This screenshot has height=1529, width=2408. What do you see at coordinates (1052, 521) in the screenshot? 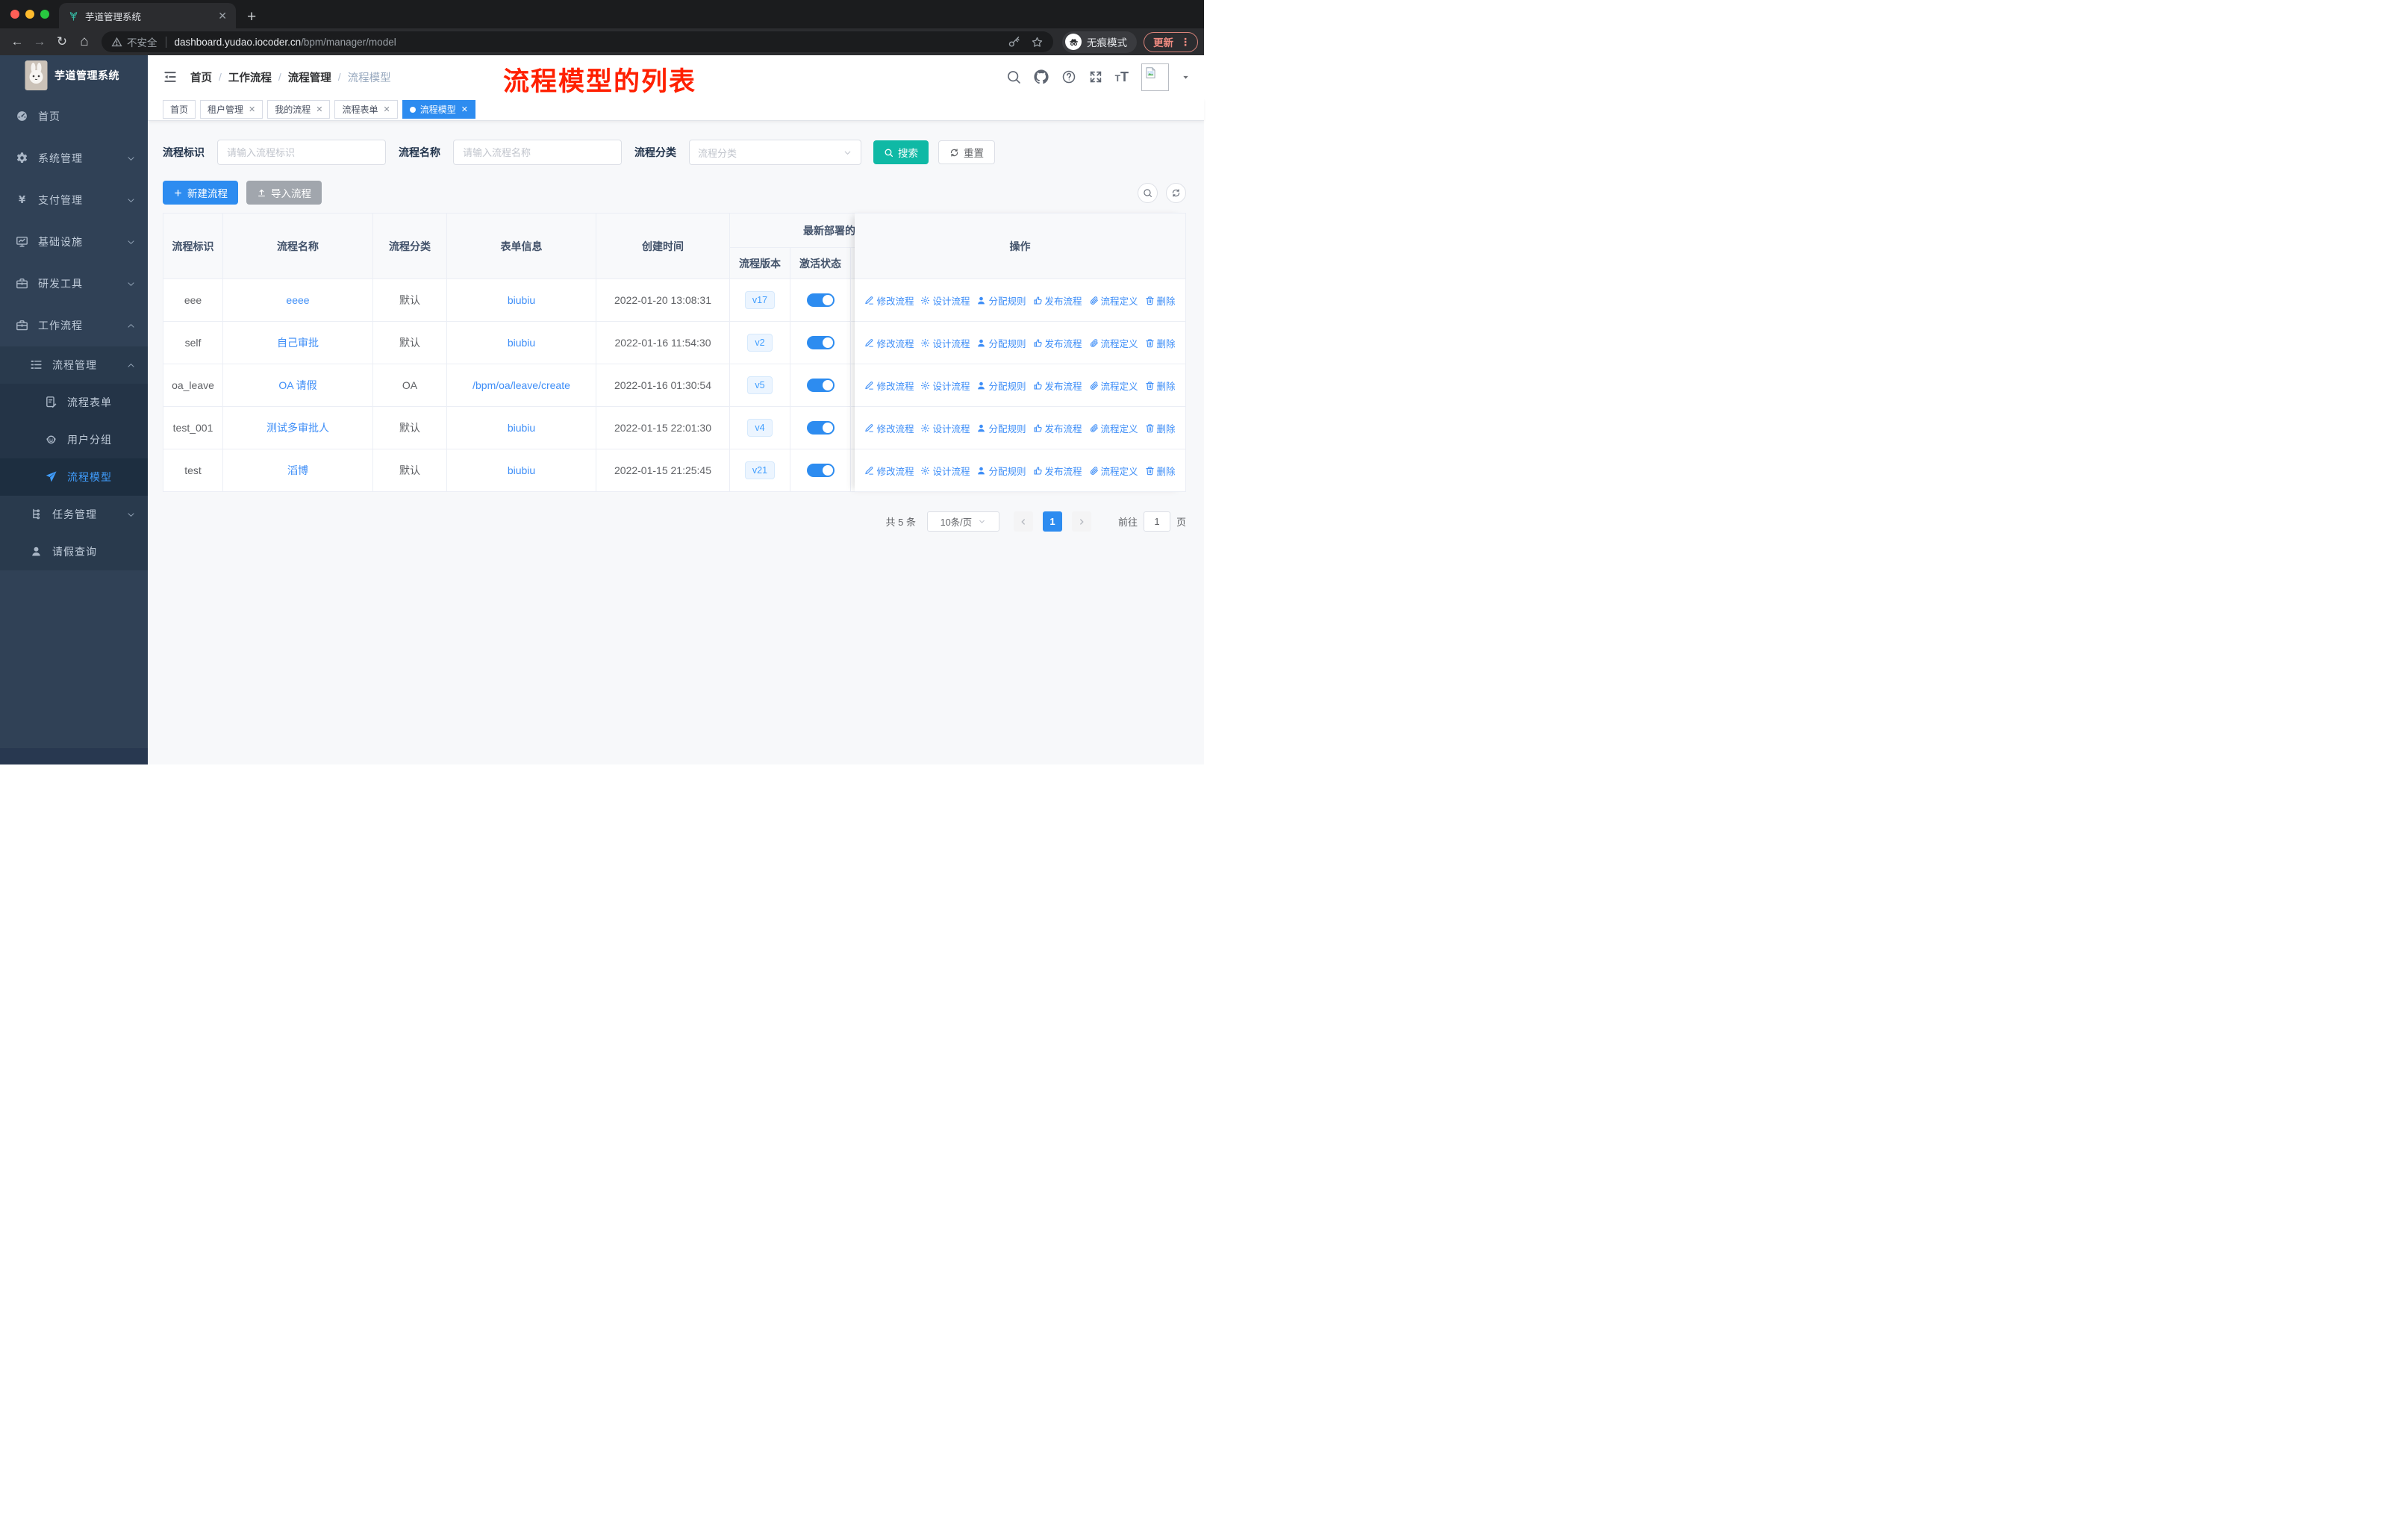
I see `current-page: 1` at bounding box center [1052, 521].